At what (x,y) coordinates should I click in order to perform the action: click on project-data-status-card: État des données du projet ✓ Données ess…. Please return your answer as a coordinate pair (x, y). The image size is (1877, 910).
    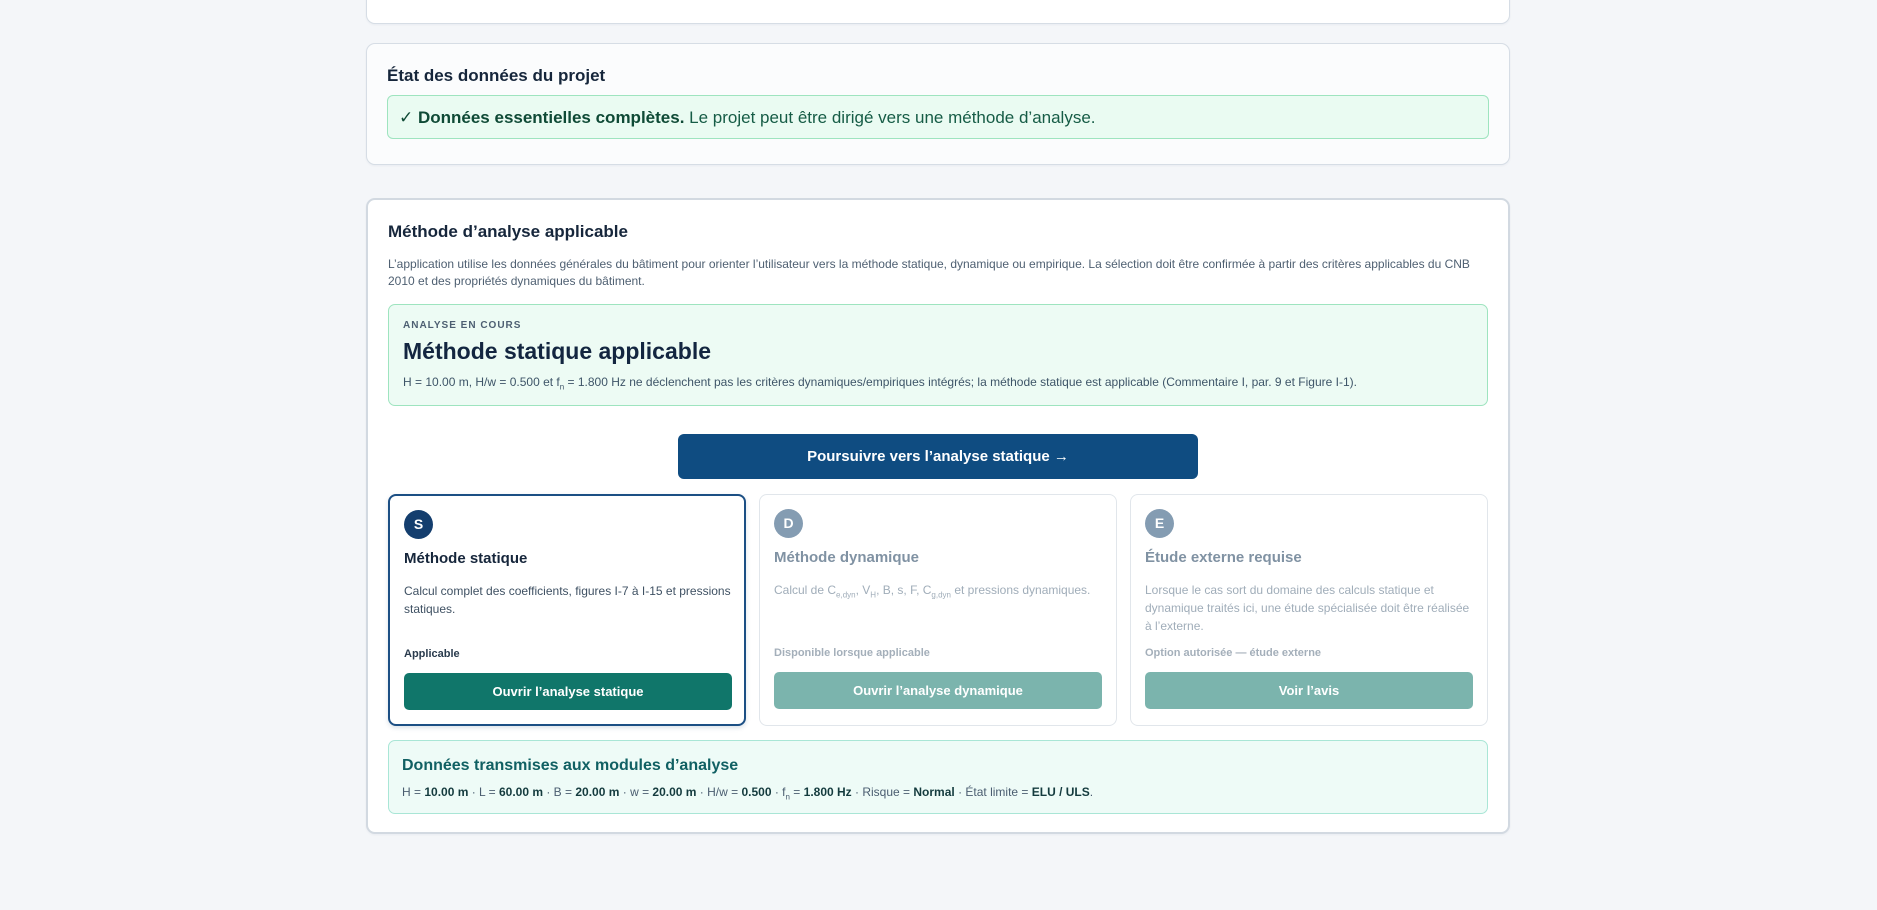
    Looking at the image, I should click on (938, 104).